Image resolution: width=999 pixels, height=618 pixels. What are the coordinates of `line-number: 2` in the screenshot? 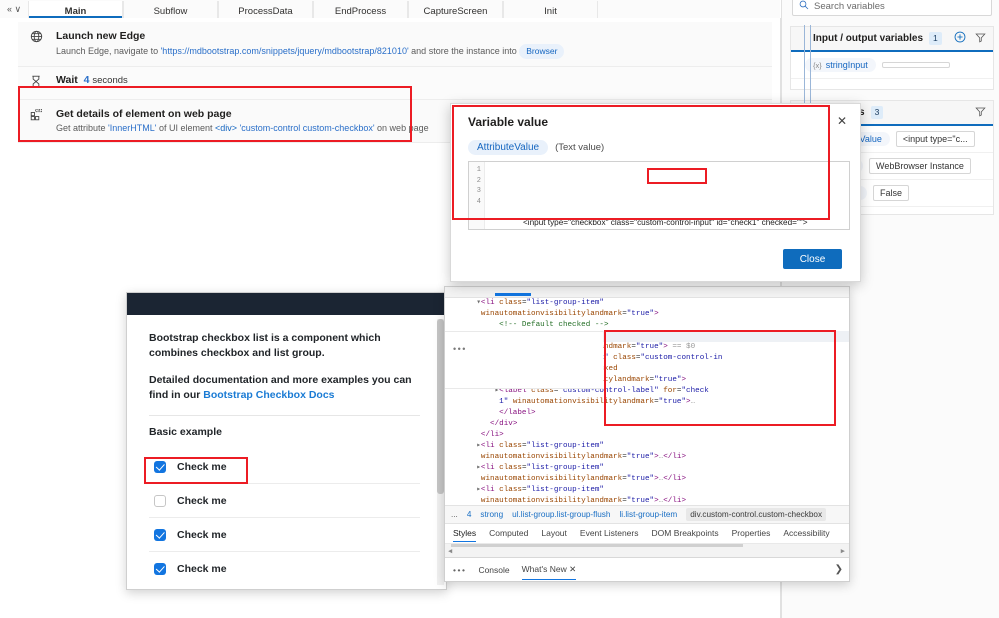 It's located at (478, 180).